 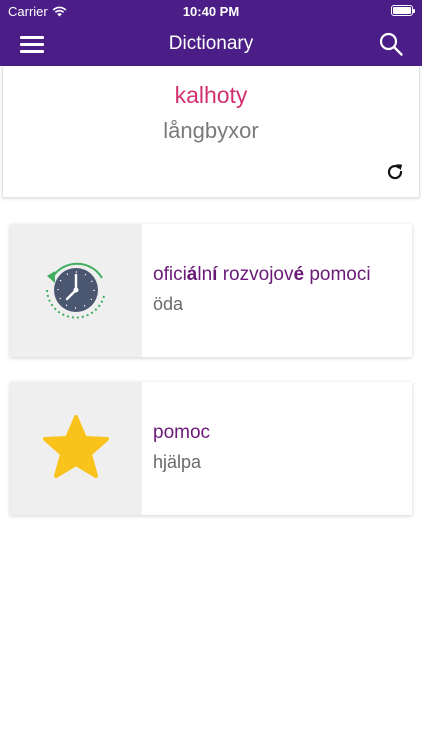 What do you see at coordinates (192, 274) in the screenshot?
I see `title-part-highlight: á` at bounding box center [192, 274].